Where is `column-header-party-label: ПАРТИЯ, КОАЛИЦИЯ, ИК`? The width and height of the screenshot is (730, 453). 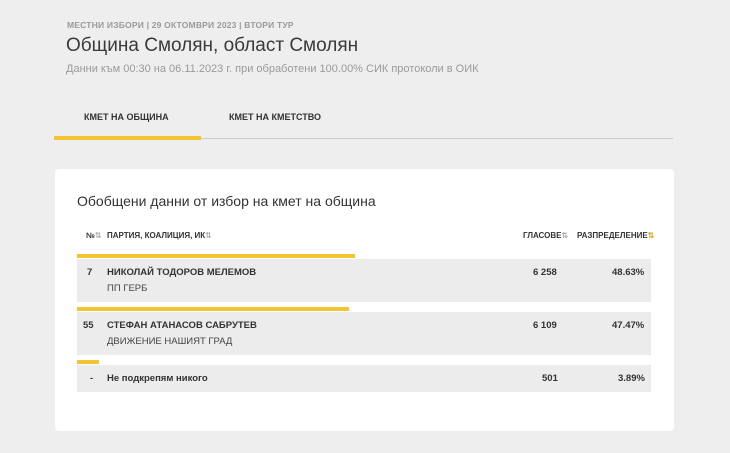
column-header-party-label: ПАРТИЯ, КОАЛИЦИЯ, ИК is located at coordinates (156, 235).